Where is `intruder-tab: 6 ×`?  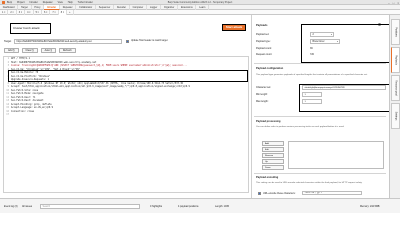
intruder-tab: 6 × is located at coordinates (46, 12).